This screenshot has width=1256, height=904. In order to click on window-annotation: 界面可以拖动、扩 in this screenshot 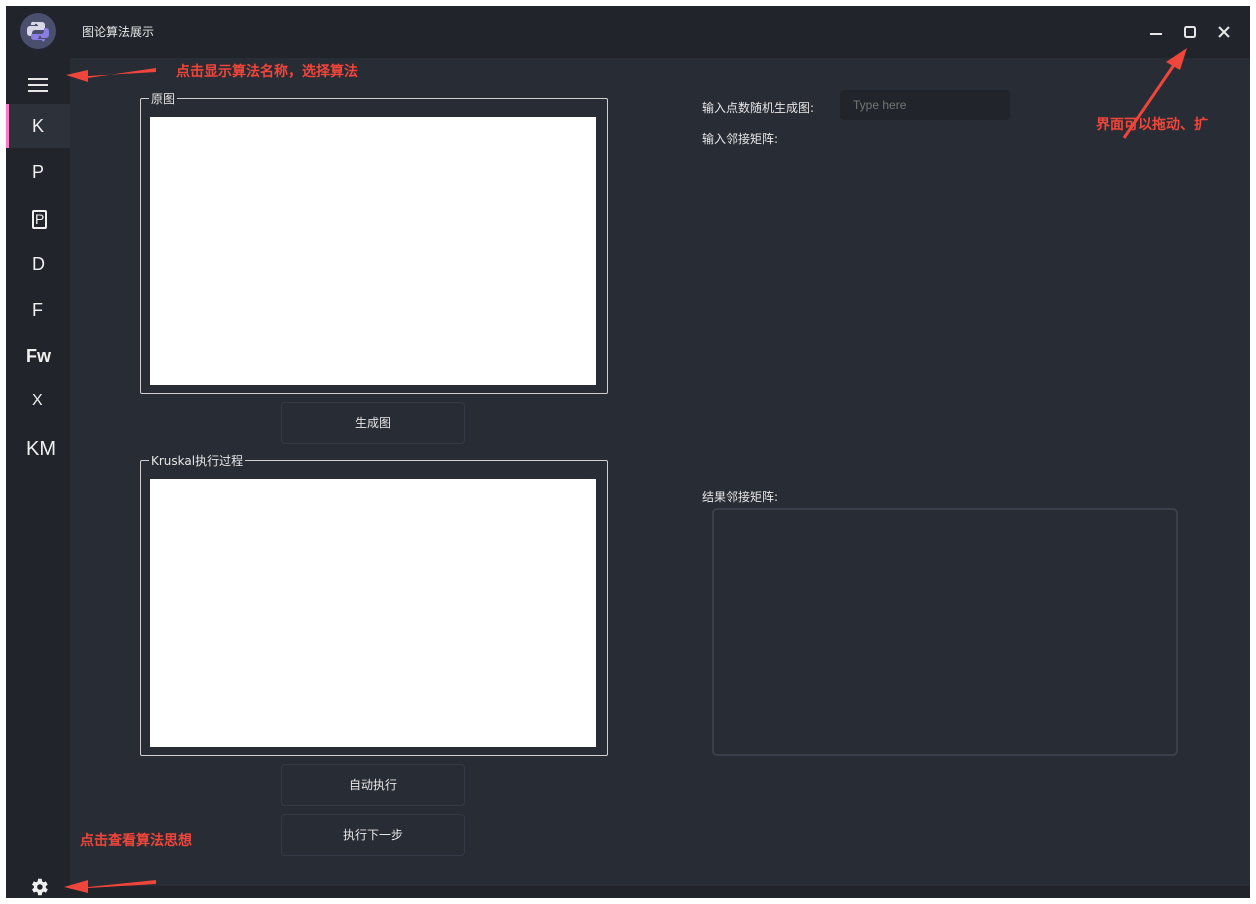, I will do `click(1152, 125)`.